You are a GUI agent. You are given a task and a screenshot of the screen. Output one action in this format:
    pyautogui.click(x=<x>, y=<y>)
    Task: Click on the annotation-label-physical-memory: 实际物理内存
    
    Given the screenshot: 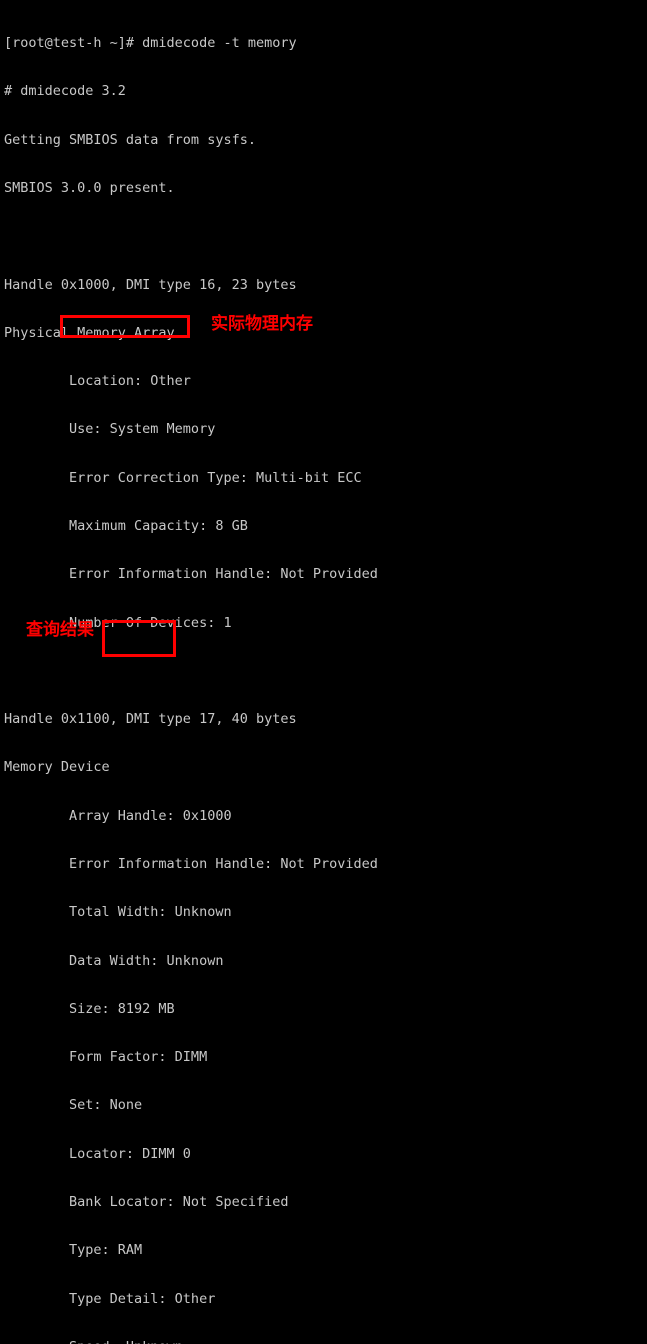 What is the action you would take?
    pyautogui.click(x=262, y=324)
    